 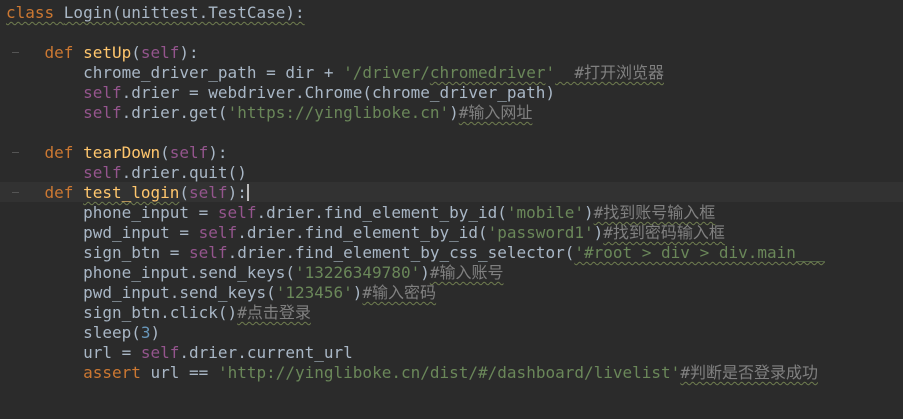 I want to click on code-line: url = self.drier.current_url, so click(x=415, y=353).